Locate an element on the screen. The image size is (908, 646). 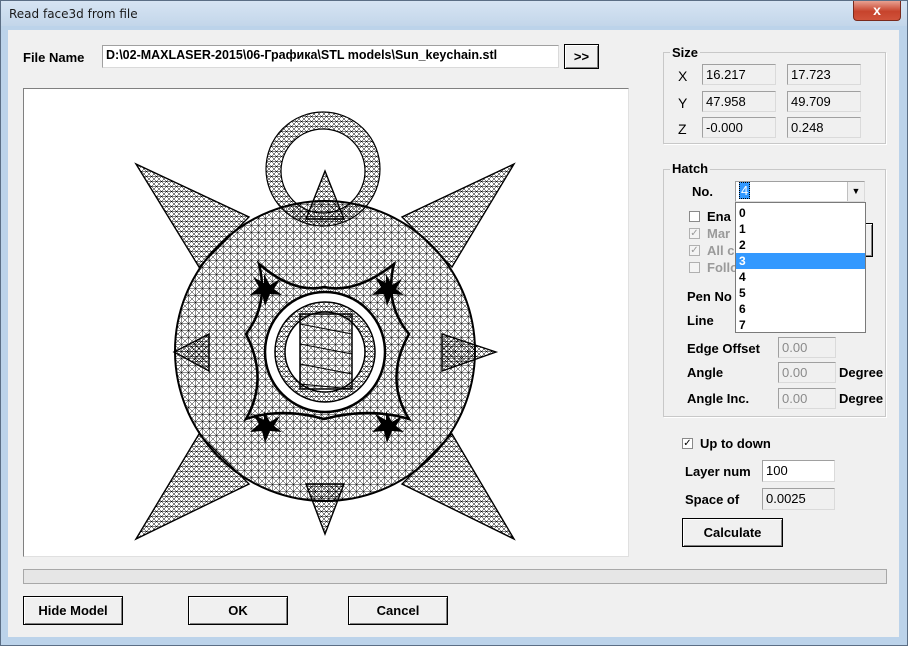
progress-bar is located at coordinates (455, 576).